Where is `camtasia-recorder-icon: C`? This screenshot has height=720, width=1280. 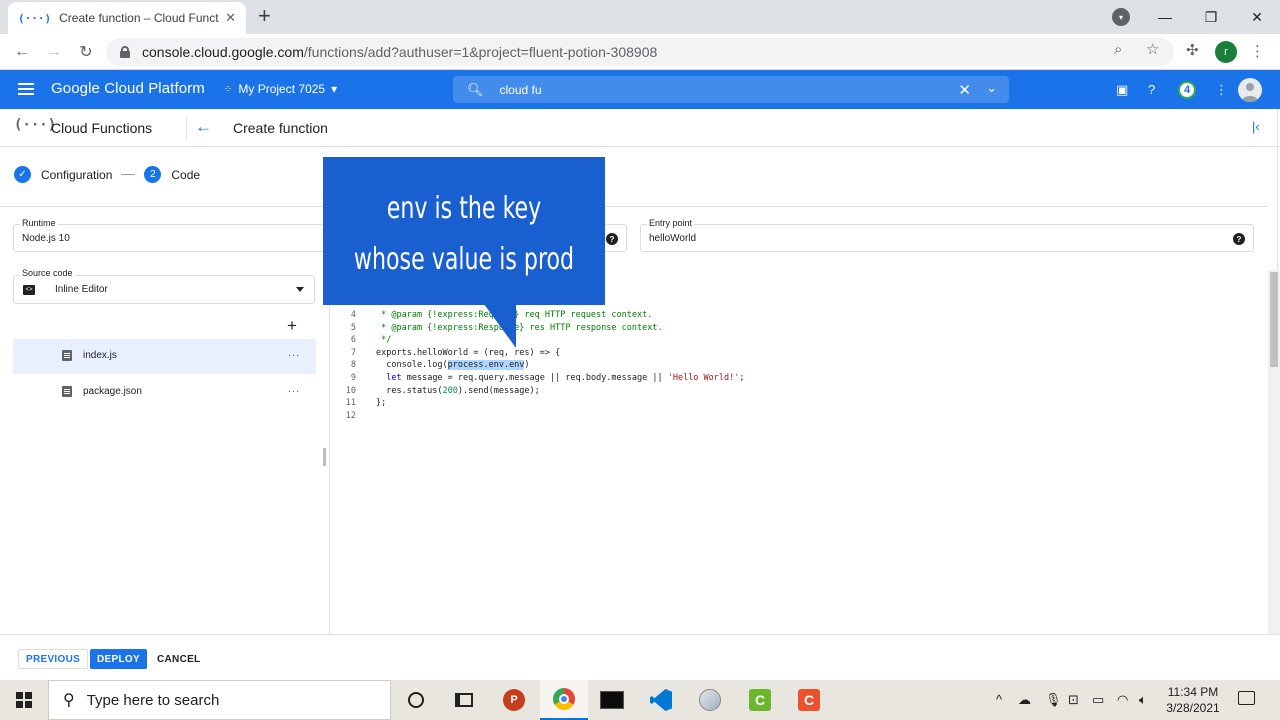 camtasia-recorder-icon: C is located at coordinates (760, 700).